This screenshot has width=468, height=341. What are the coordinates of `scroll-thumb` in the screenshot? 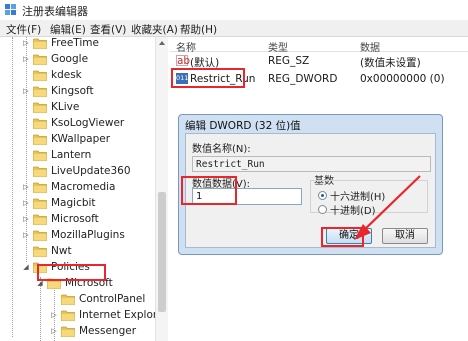 It's located at (162, 252).